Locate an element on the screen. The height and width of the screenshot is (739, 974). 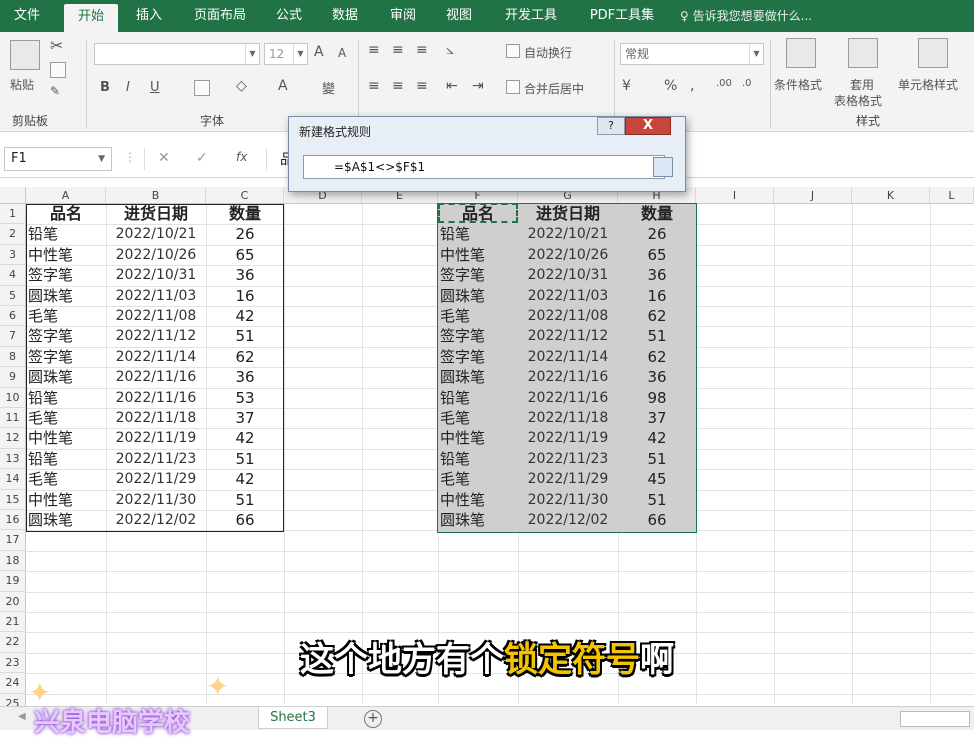
horizontal-scrollbar is located at coordinates (935, 719).